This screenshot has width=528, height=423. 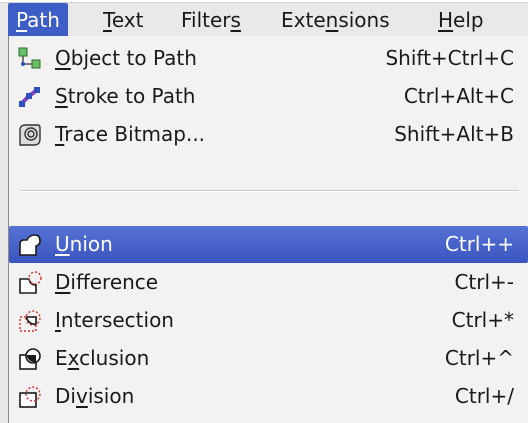 What do you see at coordinates (268, 396) in the screenshot?
I see `menu-item-division: Division Ctrl+/` at bounding box center [268, 396].